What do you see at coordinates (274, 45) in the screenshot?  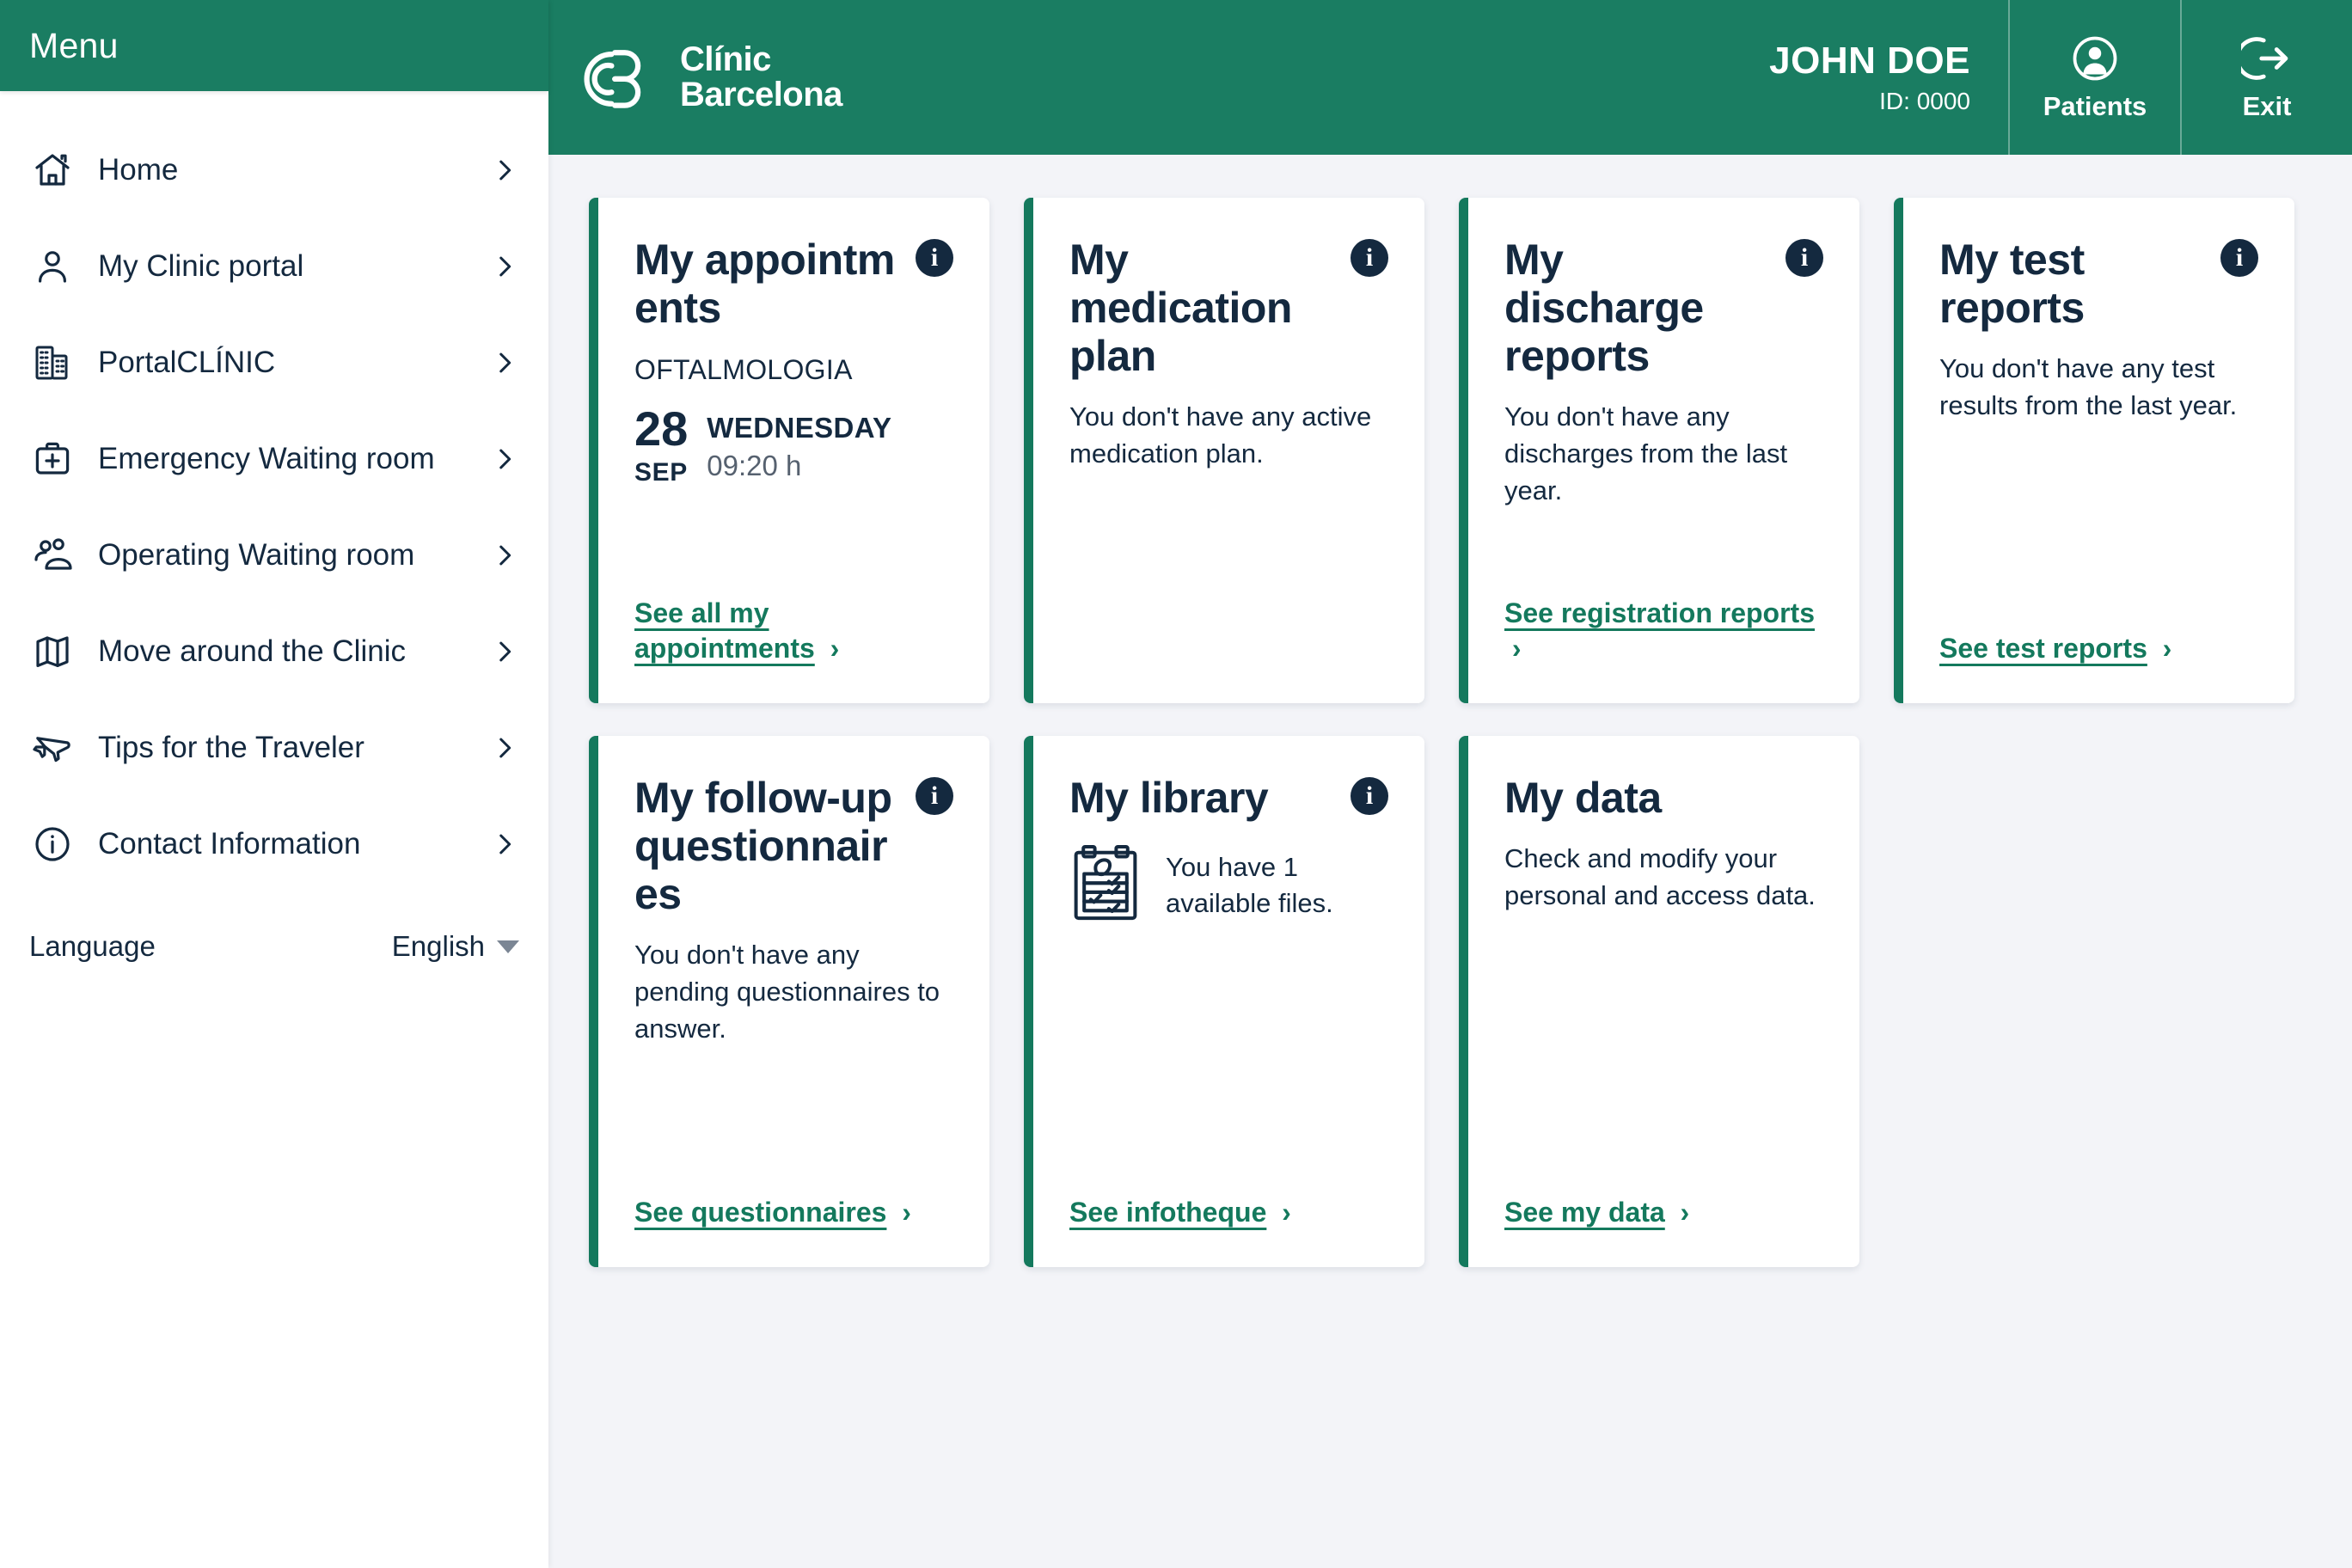 I see `sidebar-header: Menu` at bounding box center [274, 45].